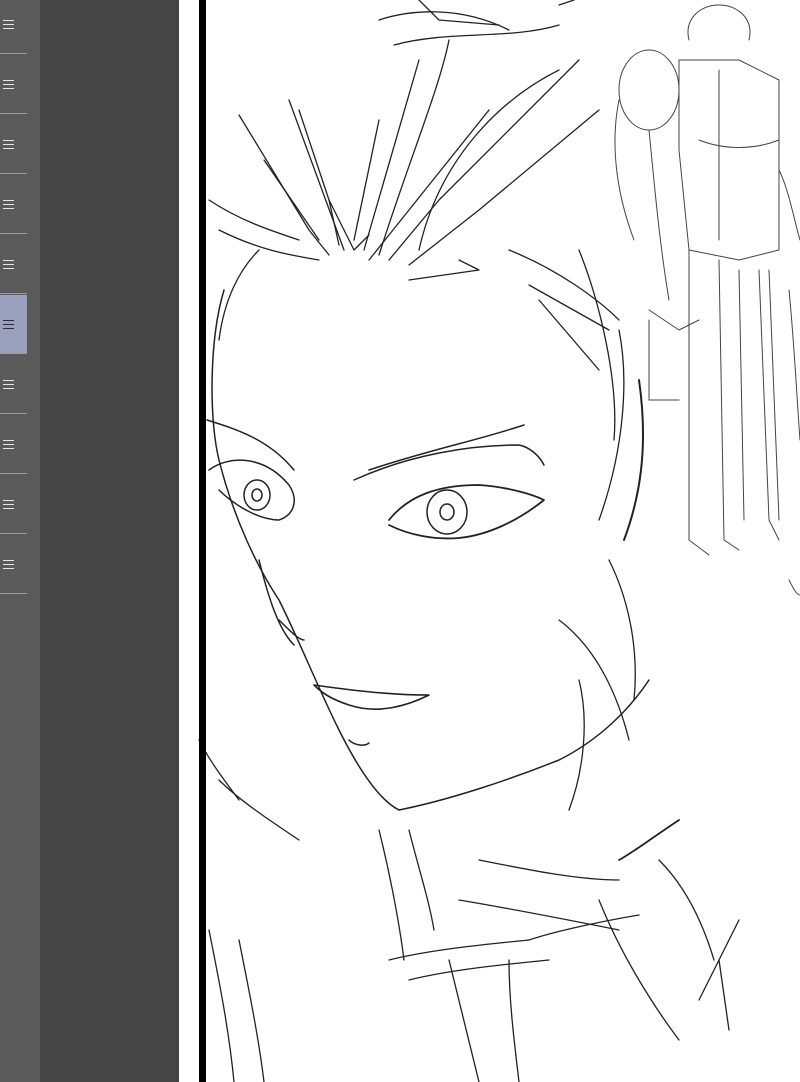 The width and height of the screenshot is (800, 1082). What do you see at coordinates (202, 541) in the screenshot?
I see `canvas-edge` at bounding box center [202, 541].